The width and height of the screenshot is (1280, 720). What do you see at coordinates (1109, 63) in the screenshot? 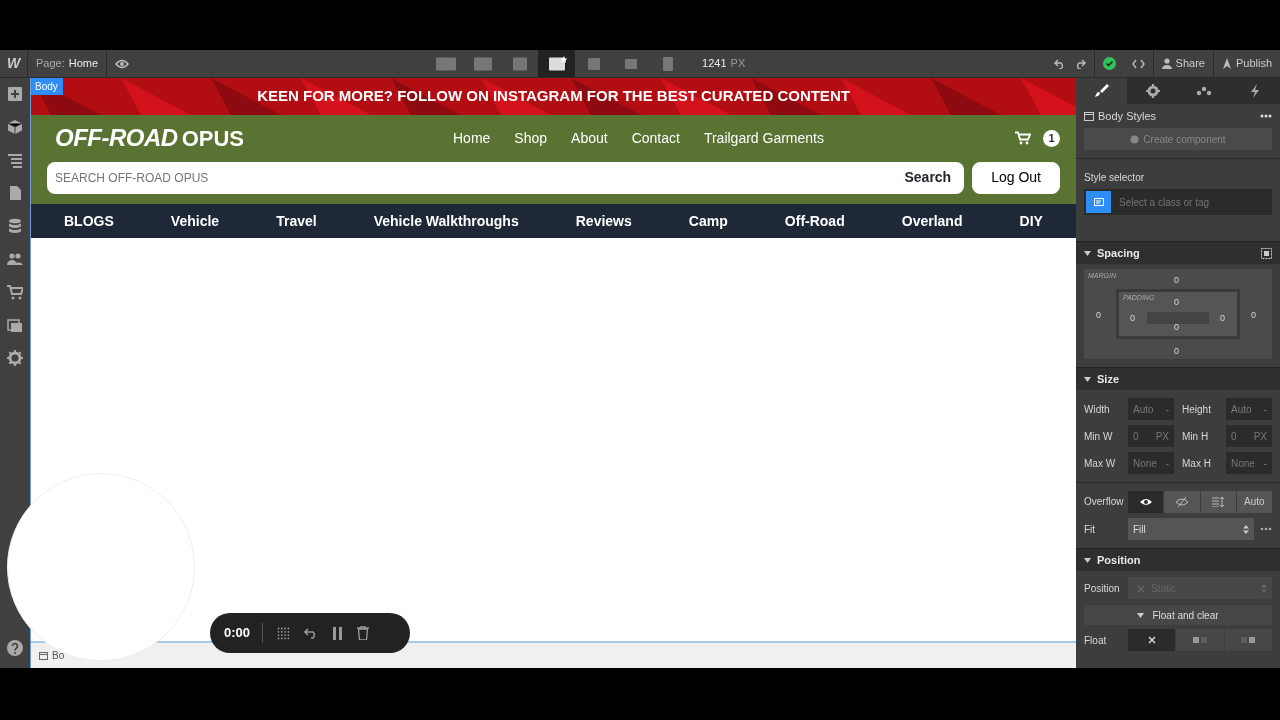
I see `status-check-icon` at bounding box center [1109, 63].